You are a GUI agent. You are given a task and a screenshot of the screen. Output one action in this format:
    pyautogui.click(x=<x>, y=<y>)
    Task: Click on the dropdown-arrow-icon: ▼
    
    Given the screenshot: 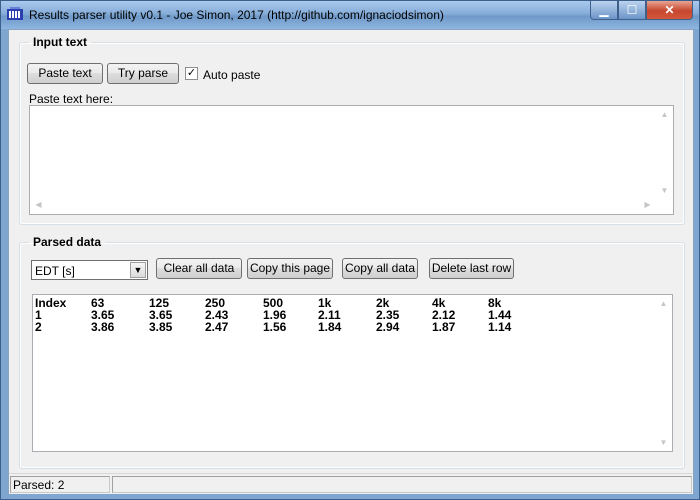 What is the action you would take?
    pyautogui.click(x=138, y=270)
    